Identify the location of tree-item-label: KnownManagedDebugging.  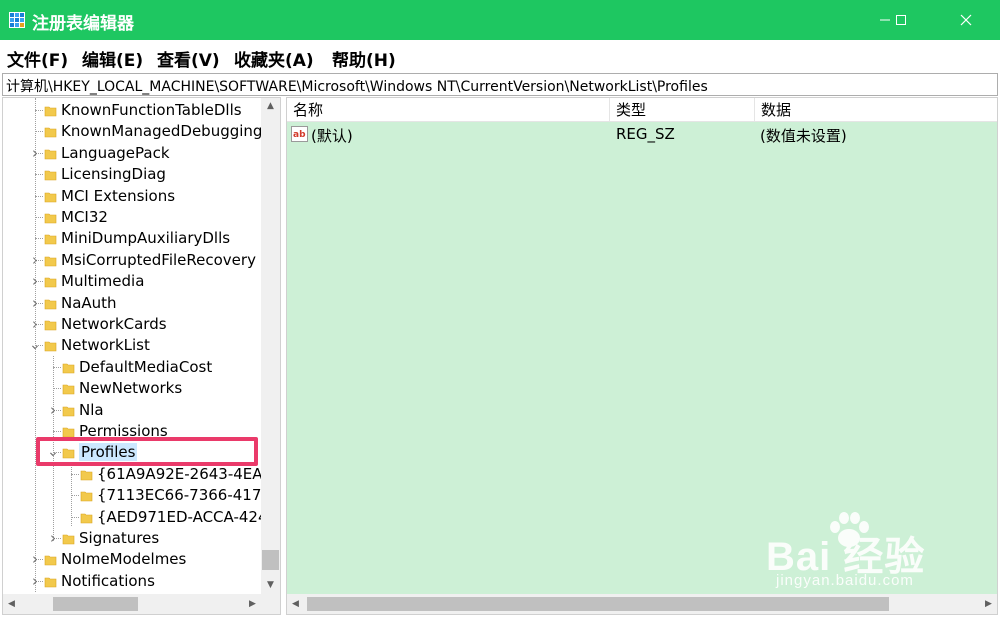
(161, 131).